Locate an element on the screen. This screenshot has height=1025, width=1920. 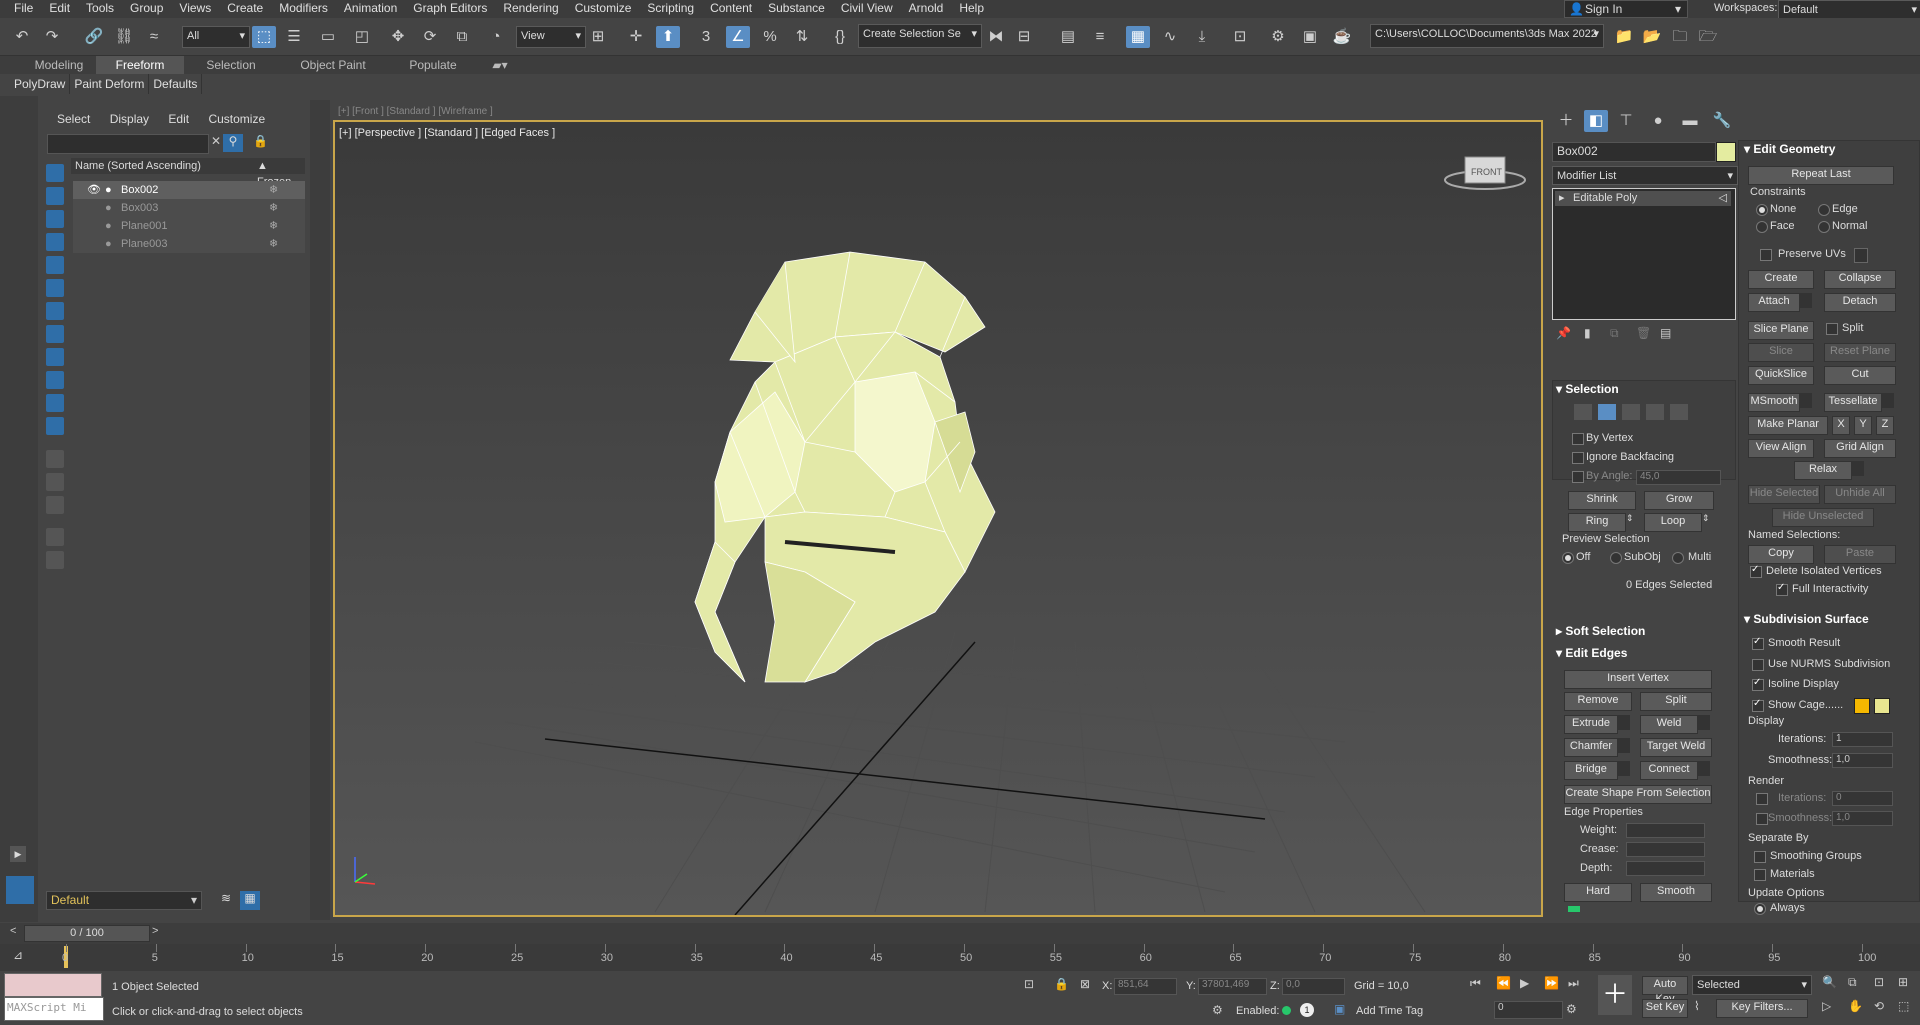
render-smoothness-spinner: 1,0 is located at coordinates (1862, 818).